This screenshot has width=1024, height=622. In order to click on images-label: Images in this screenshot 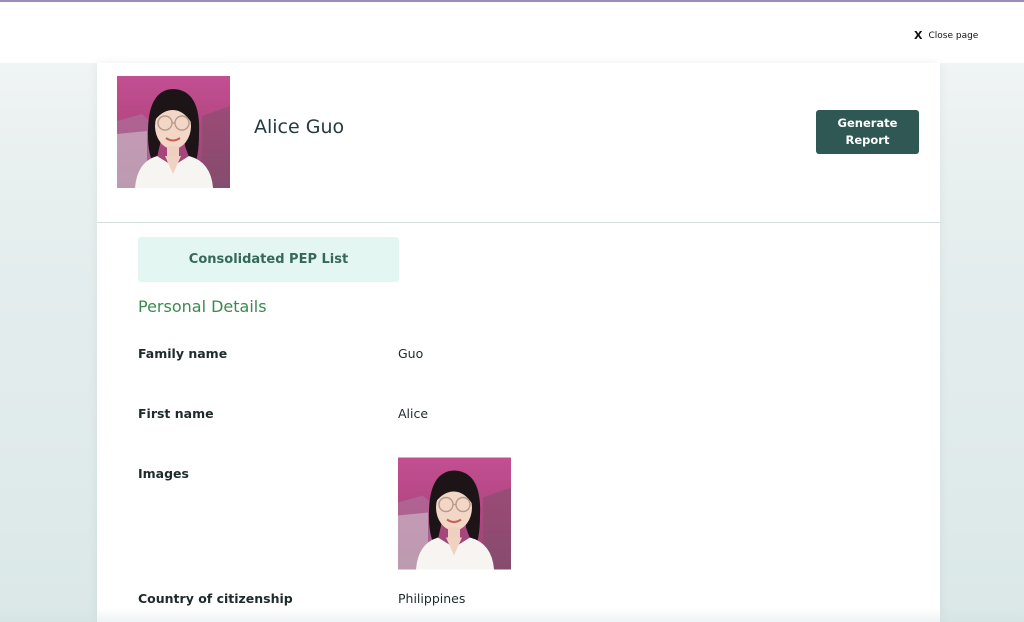, I will do `click(163, 473)`.